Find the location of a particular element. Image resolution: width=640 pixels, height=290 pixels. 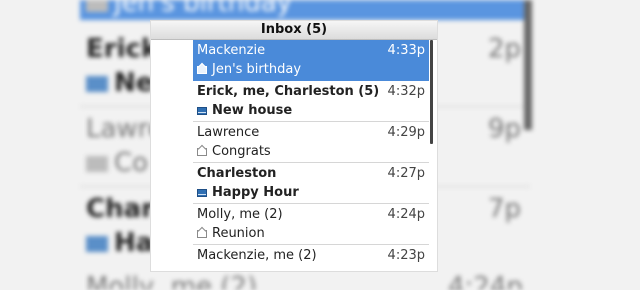

message-subject-line: Jen's birthday is located at coordinates (249, 69).